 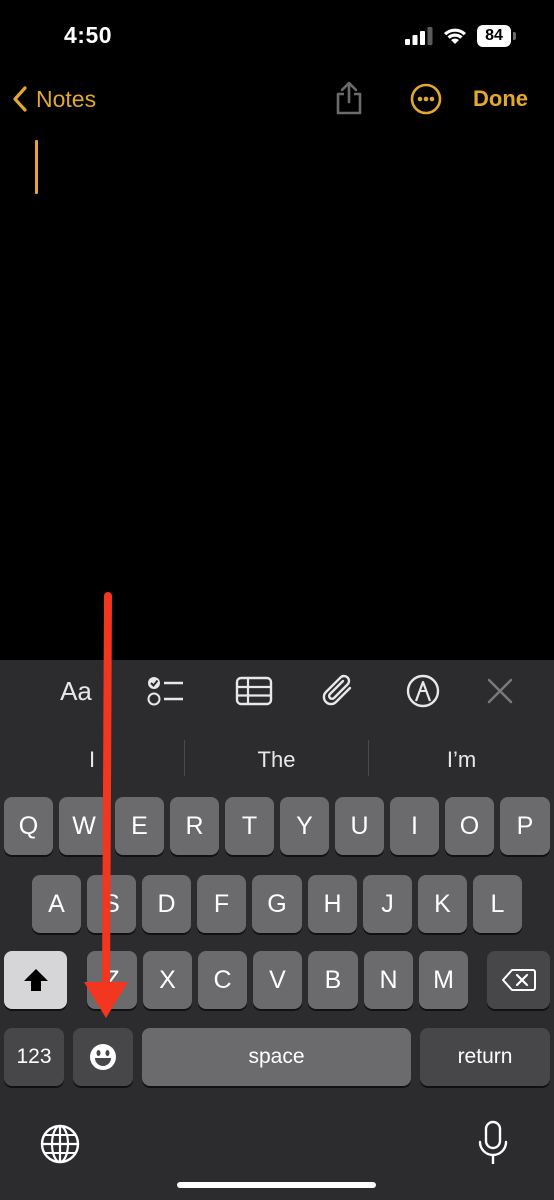 I want to click on shift-icon, so click(x=35, y=980).